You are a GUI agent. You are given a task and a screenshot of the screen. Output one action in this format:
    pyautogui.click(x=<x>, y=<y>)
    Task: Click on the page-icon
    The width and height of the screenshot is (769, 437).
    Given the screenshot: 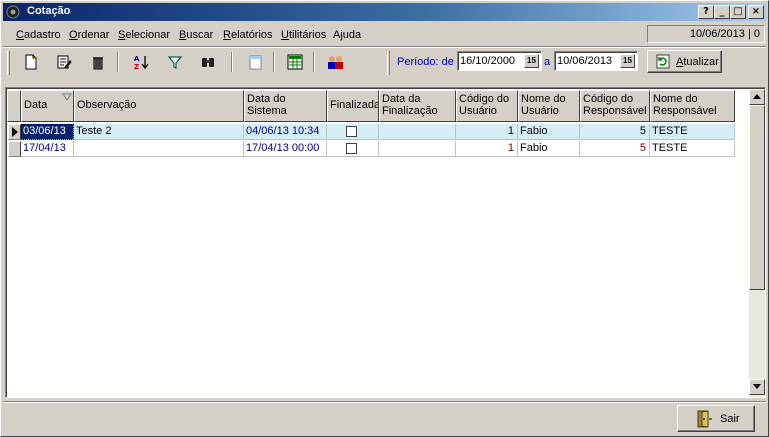 What is the action you would take?
    pyautogui.click(x=255, y=62)
    